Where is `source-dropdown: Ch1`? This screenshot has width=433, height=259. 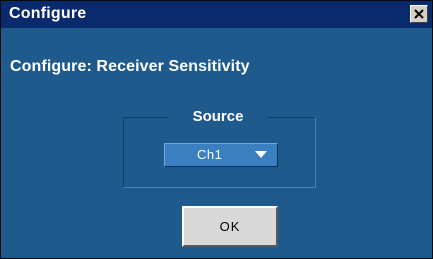 source-dropdown: Ch1 is located at coordinates (221, 155).